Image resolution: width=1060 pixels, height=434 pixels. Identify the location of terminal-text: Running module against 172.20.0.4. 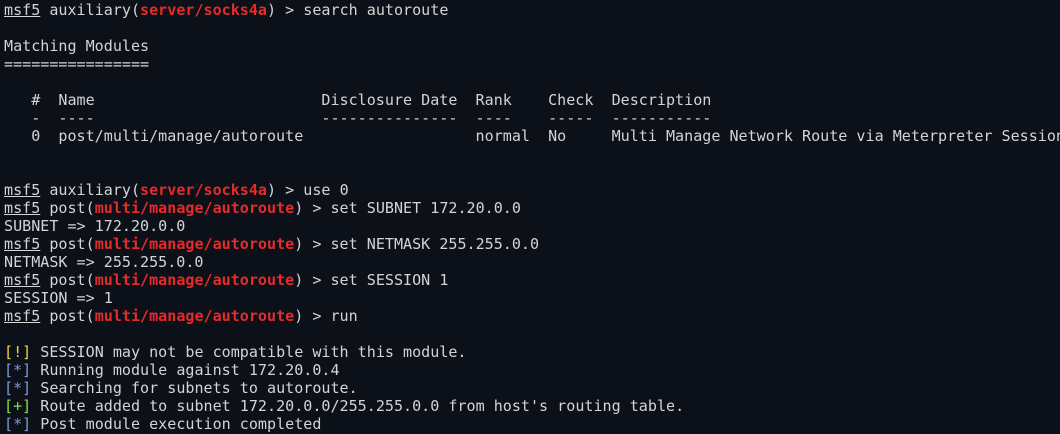
(185, 370).